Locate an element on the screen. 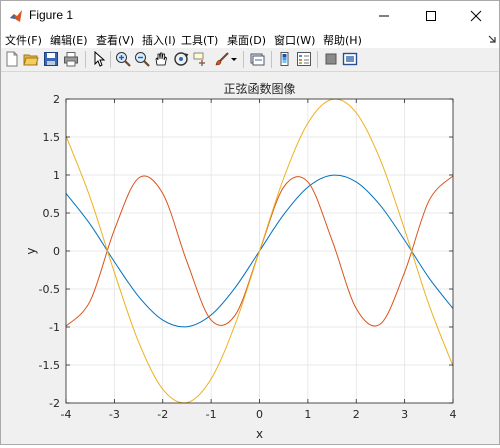  y-tick-label: 0 is located at coordinates (56, 251).